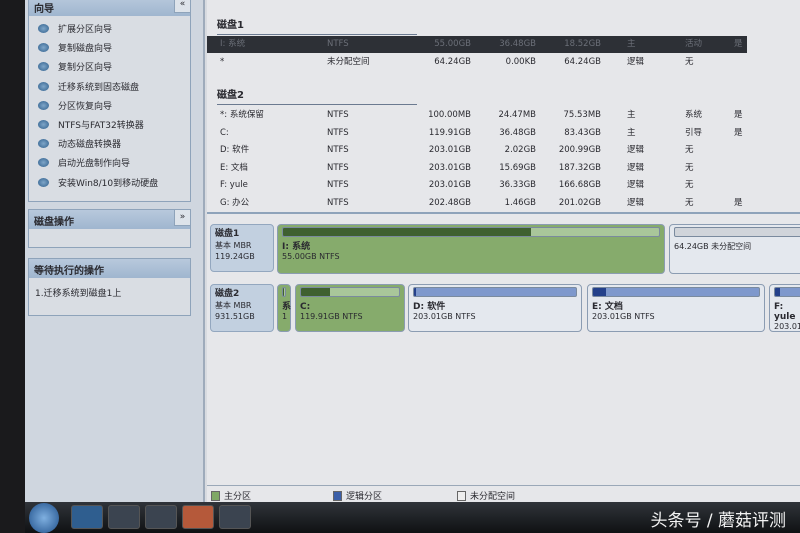  Describe the element at coordinates (694, 44) in the screenshot. I see `cell: 活动` at that location.